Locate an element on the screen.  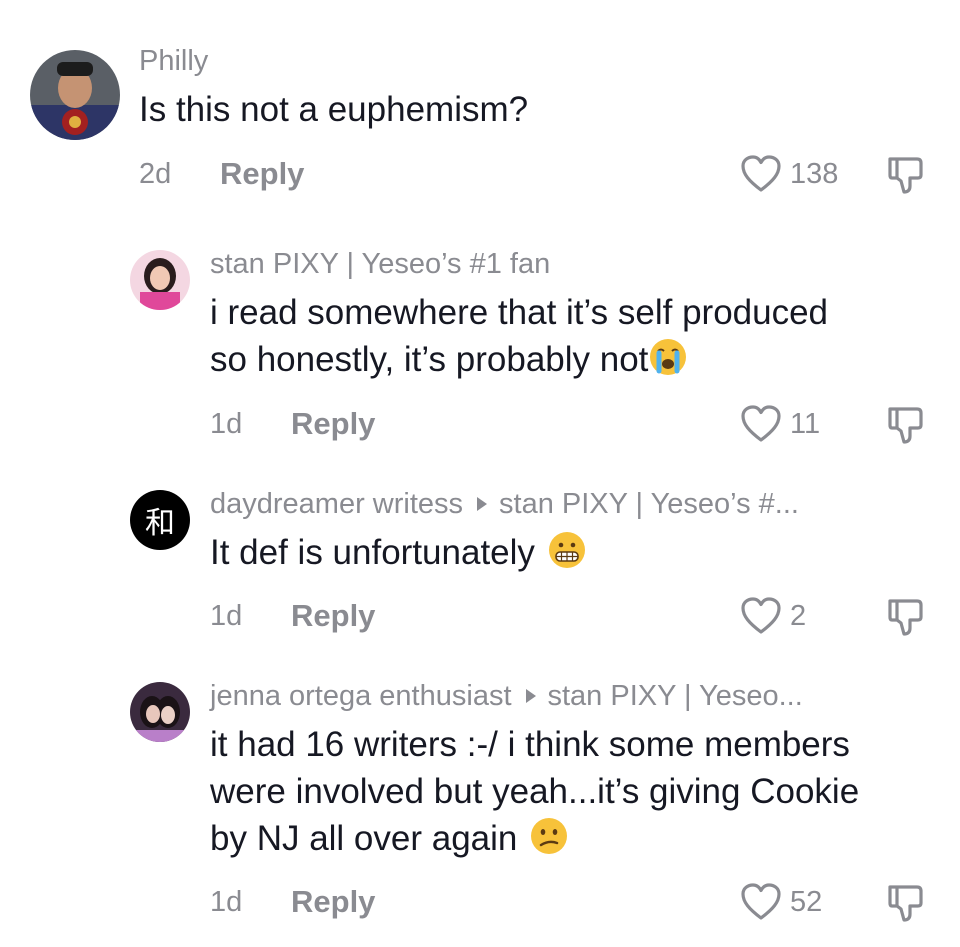
comment-text-line: by NJ all over again is located at coordinates (364, 838).